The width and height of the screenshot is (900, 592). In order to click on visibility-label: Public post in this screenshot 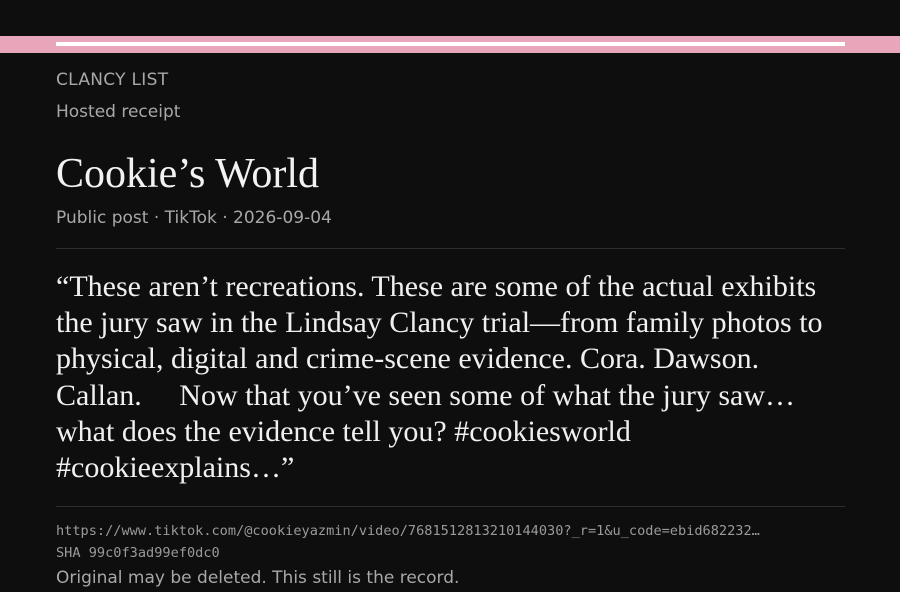, I will do `click(102, 218)`.